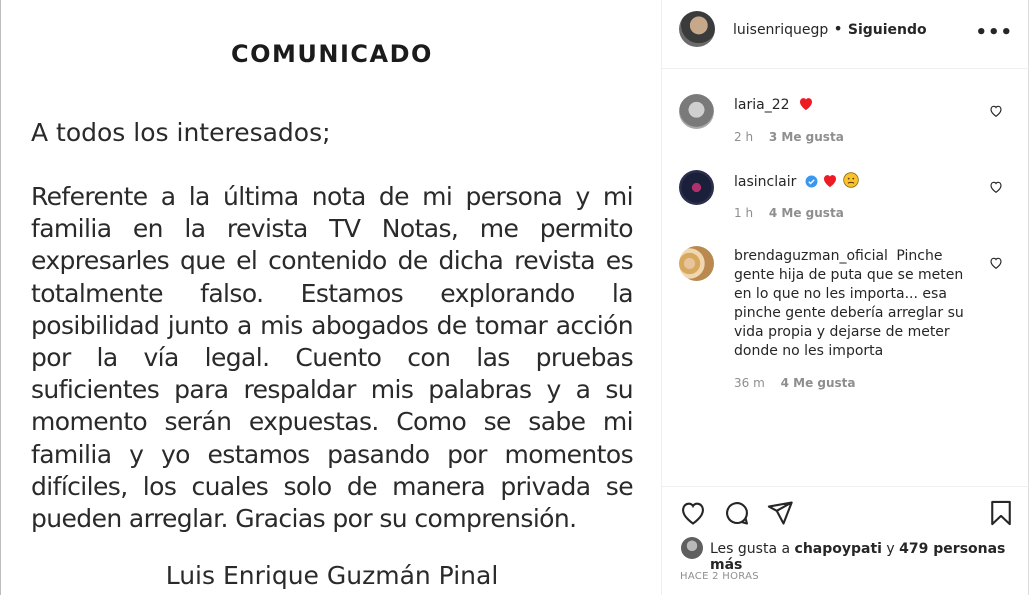 This screenshot has width=1029, height=595. What do you see at coordinates (737, 513) in the screenshot?
I see `comment-icon` at bounding box center [737, 513].